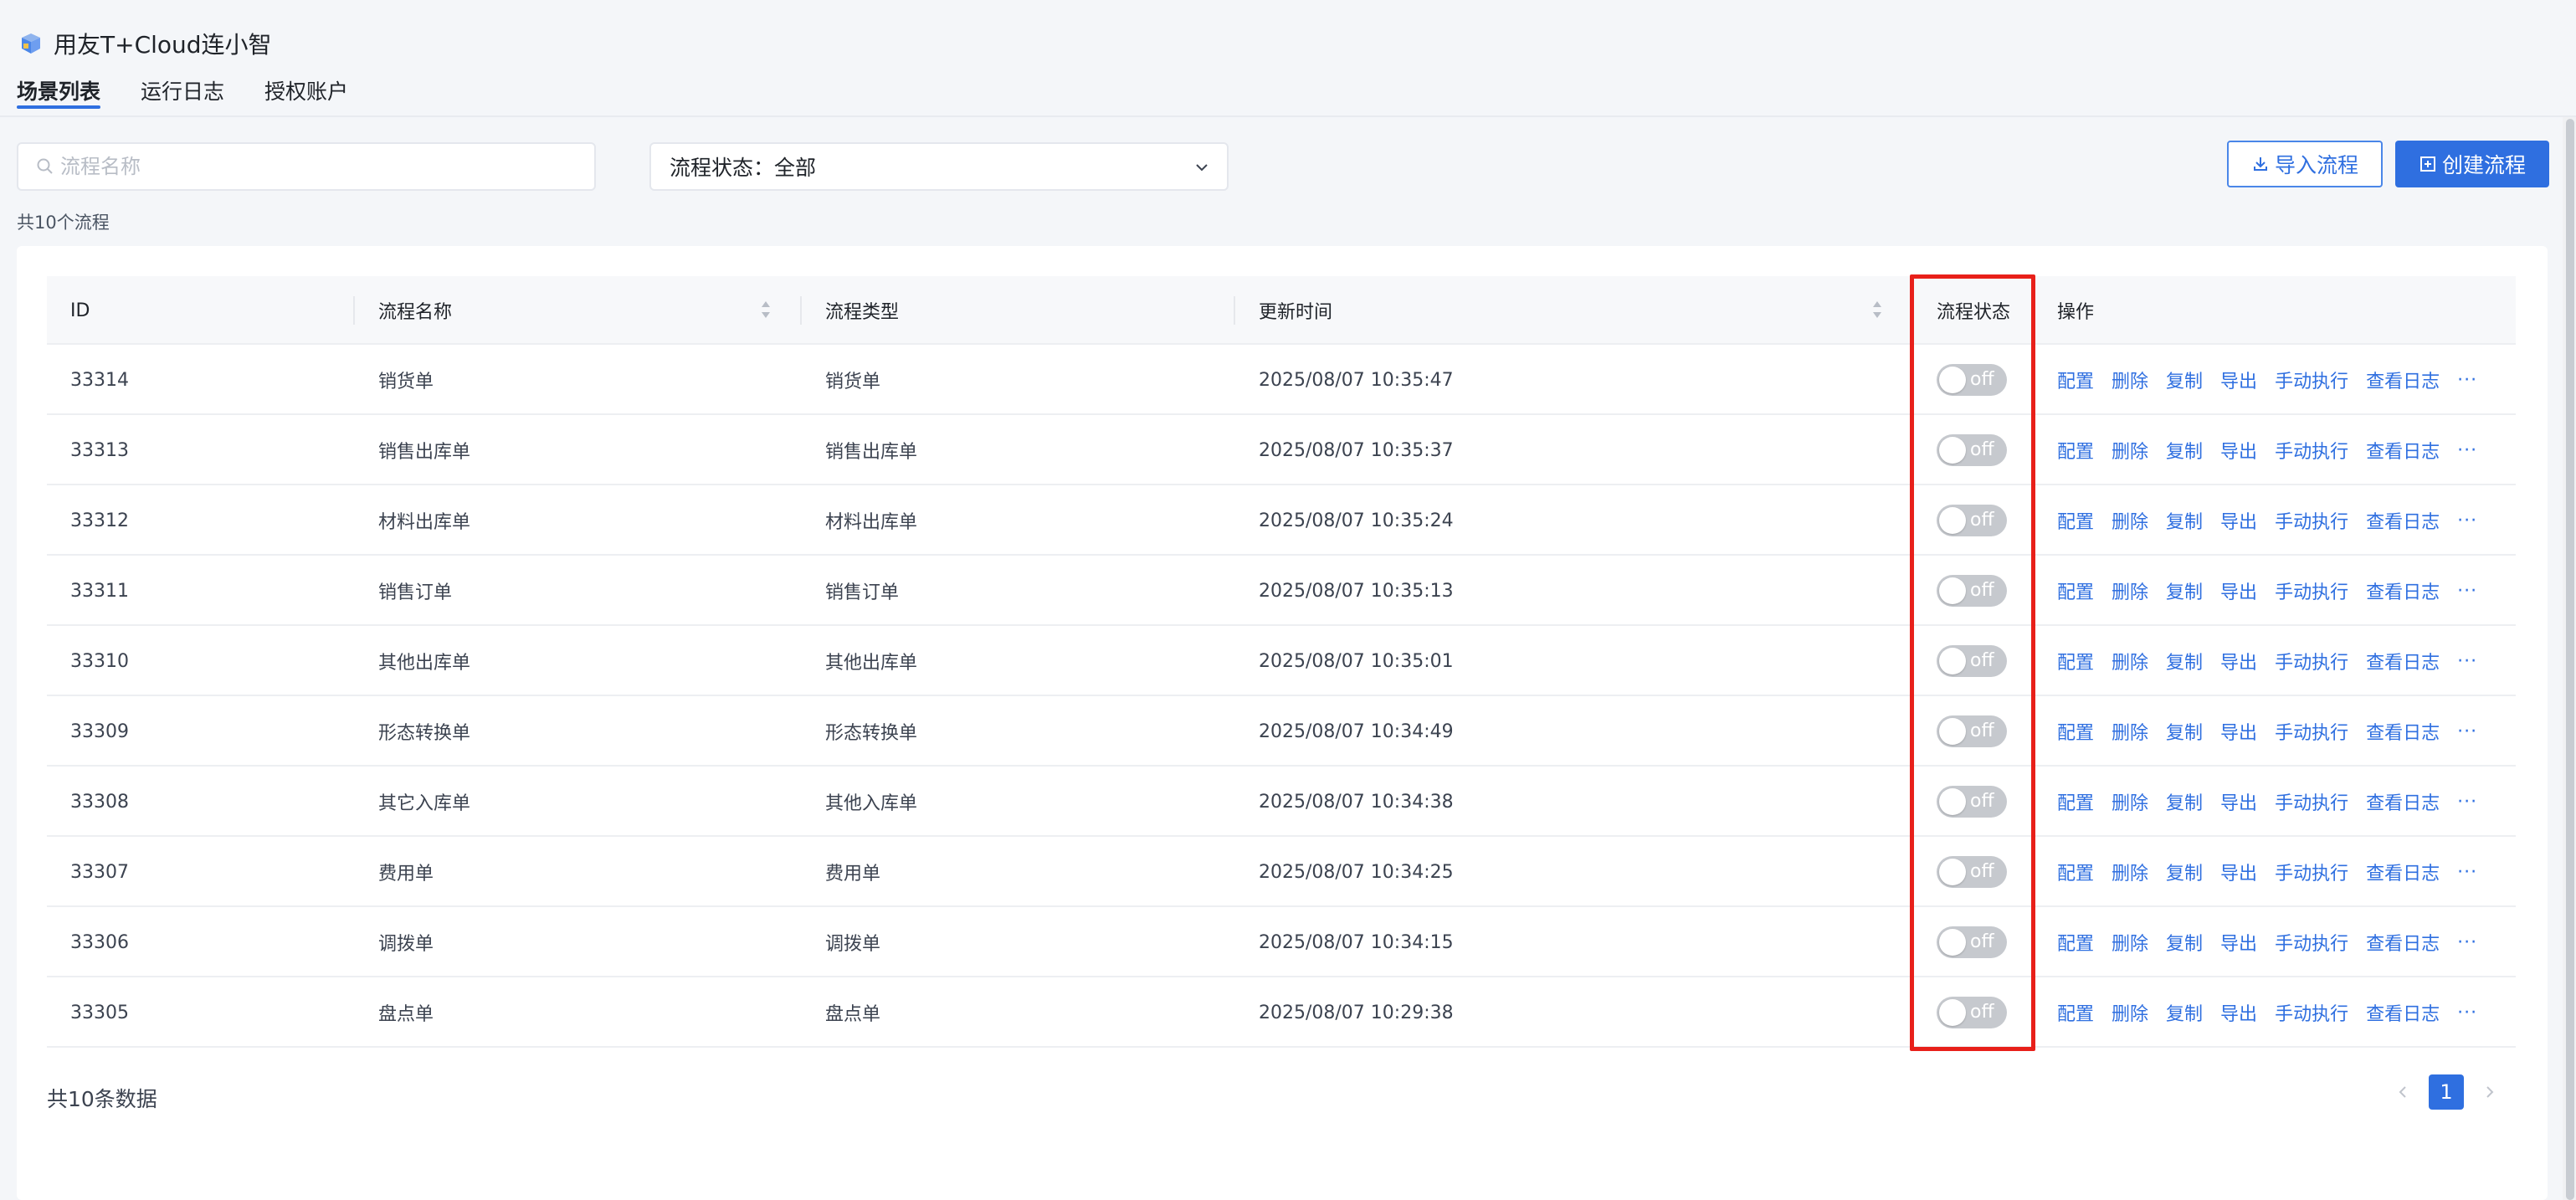  Describe the element at coordinates (2489, 1092) in the screenshot. I see `next-page-button` at that location.